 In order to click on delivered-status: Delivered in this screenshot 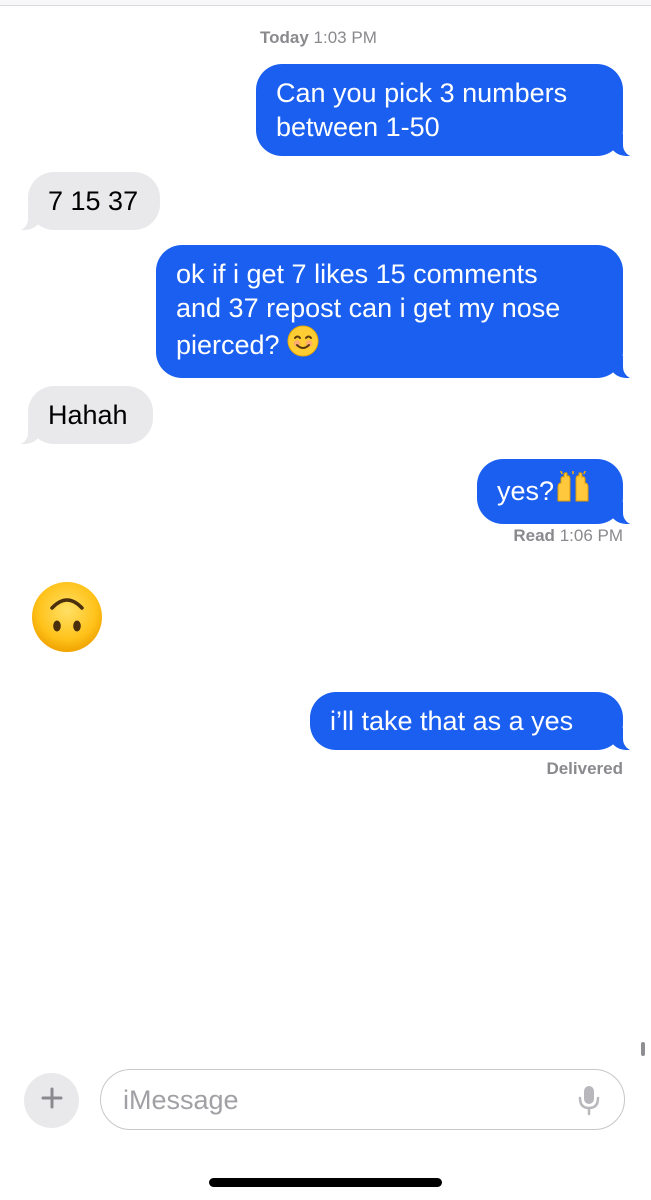, I will do `click(584, 769)`.